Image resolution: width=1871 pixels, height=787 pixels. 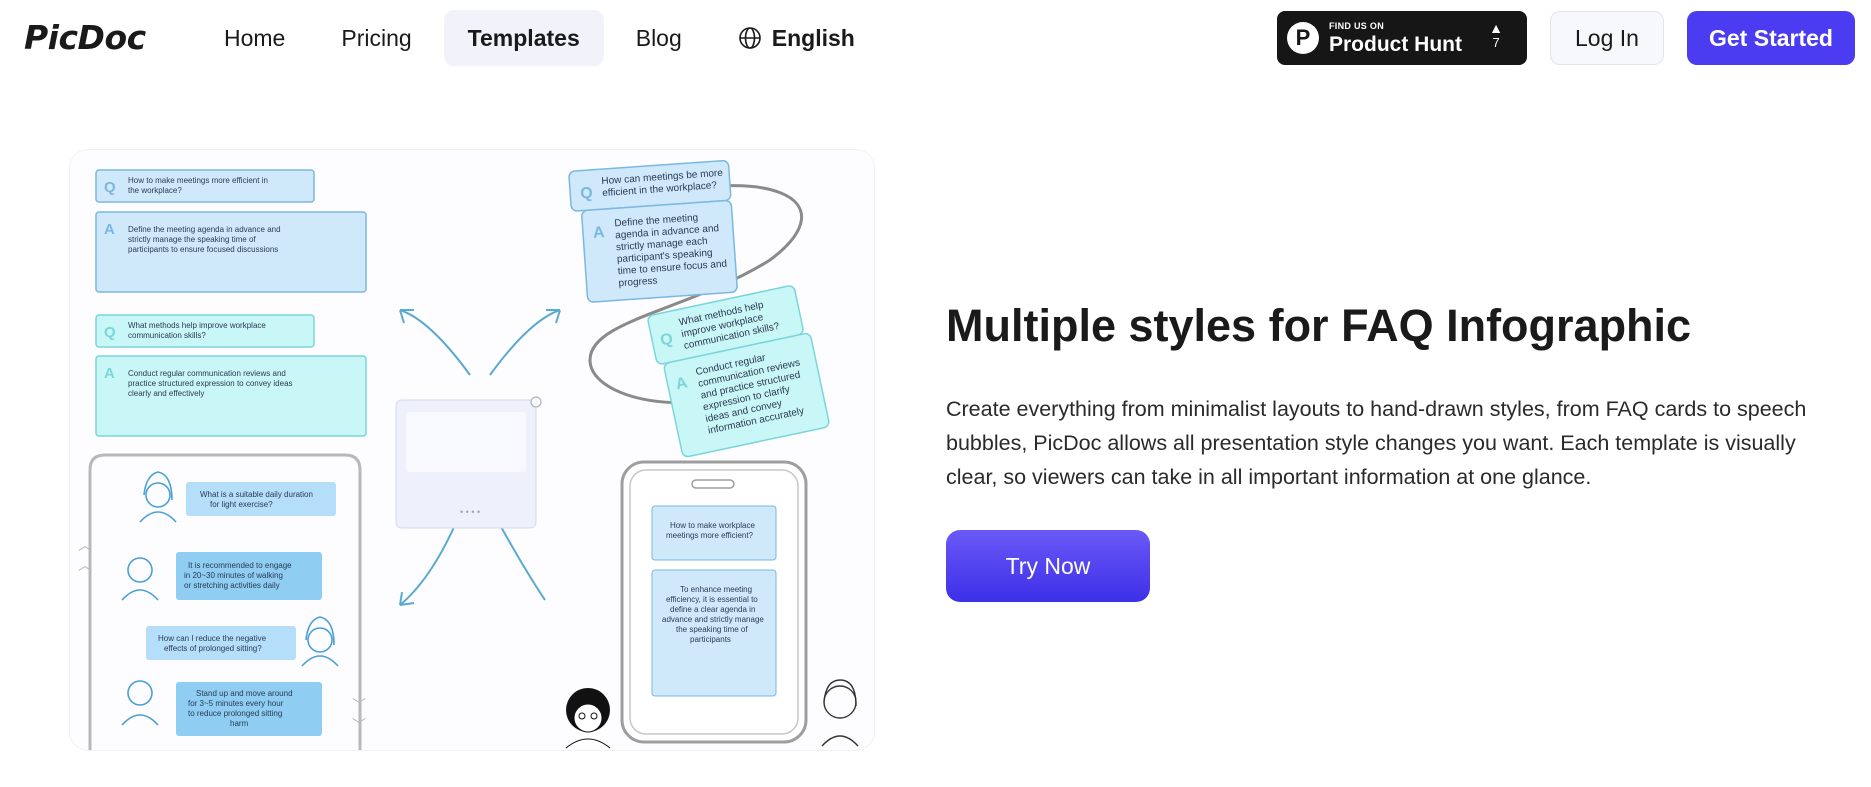 I want to click on get-started-button: Get Started, so click(x=1771, y=38).